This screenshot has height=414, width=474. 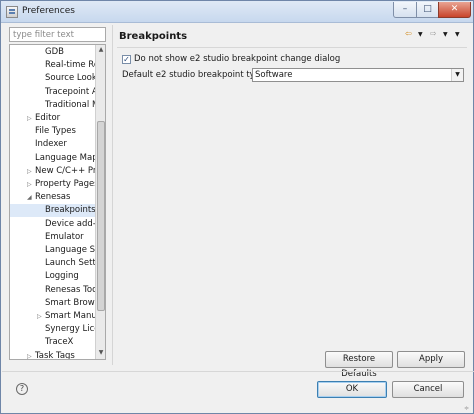 What do you see at coordinates (427, 10) in the screenshot?
I see `maximize-button: □` at bounding box center [427, 10].